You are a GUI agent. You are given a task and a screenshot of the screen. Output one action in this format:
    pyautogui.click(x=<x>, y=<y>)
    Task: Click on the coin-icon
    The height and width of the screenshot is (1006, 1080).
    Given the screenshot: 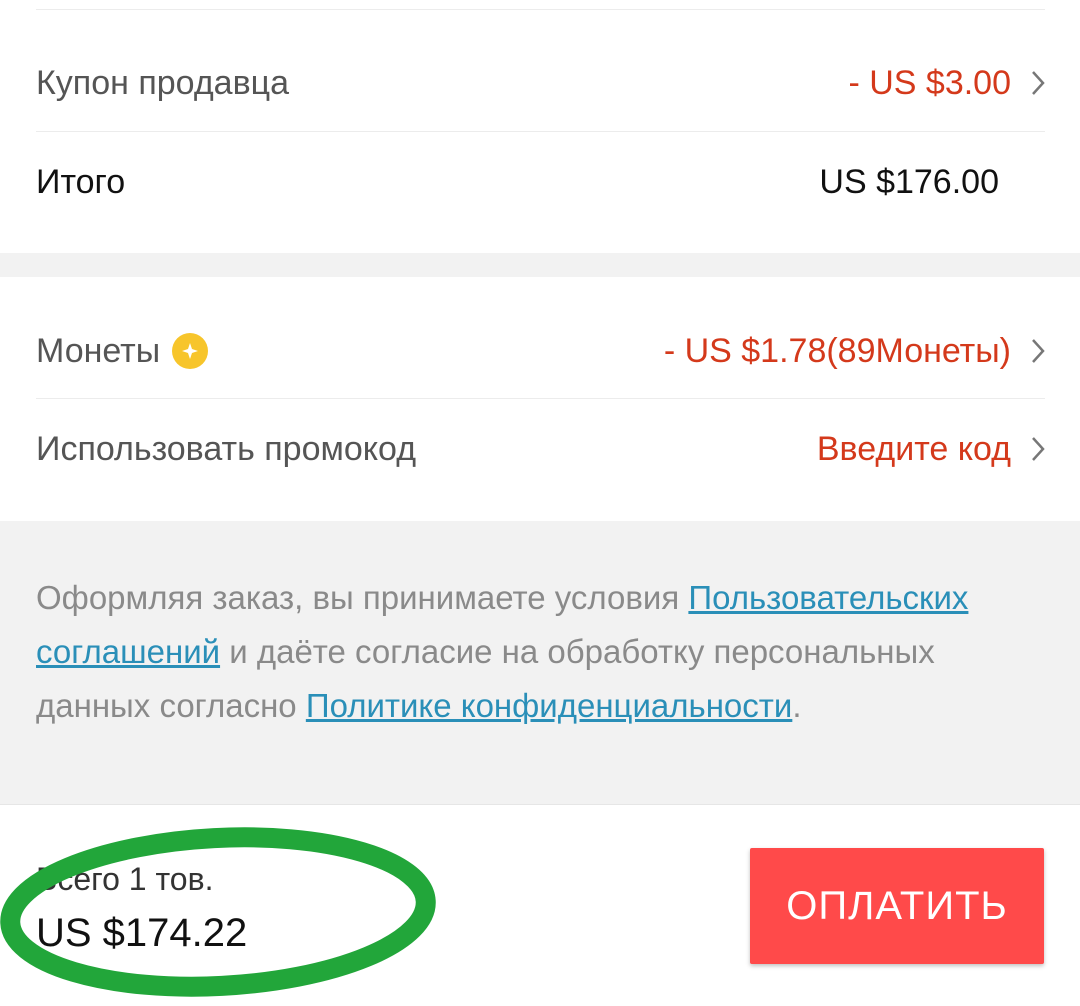 What is the action you would take?
    pyautogui.click(x=190, y=351)
    